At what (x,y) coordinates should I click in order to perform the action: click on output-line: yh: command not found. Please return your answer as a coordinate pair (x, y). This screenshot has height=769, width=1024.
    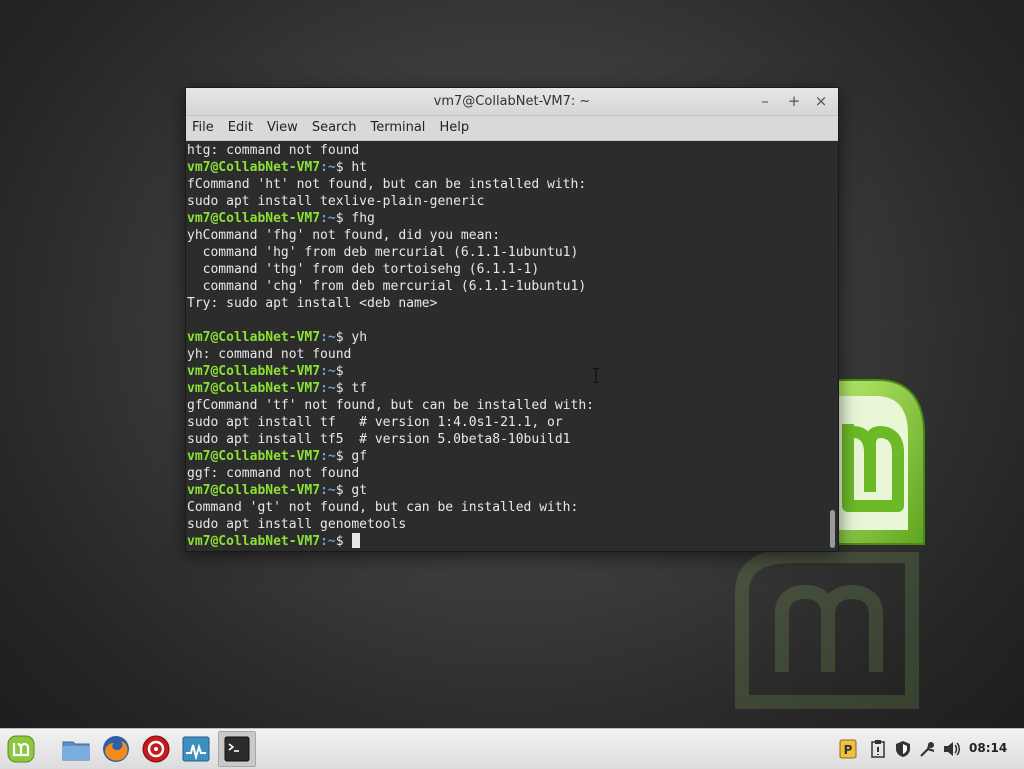
    Looking at the image, I should click on (506, 354).